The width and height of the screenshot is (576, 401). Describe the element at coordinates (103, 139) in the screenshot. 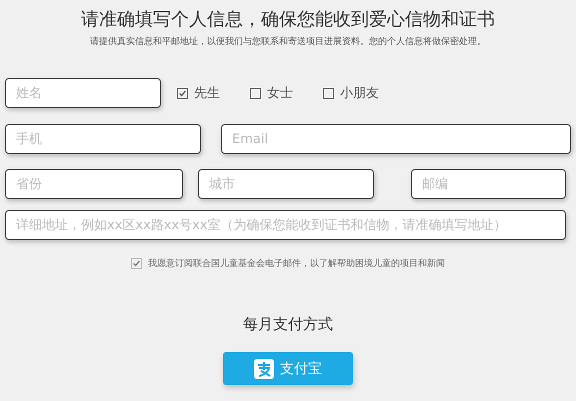

I see `phone-field: 手机` at that location.